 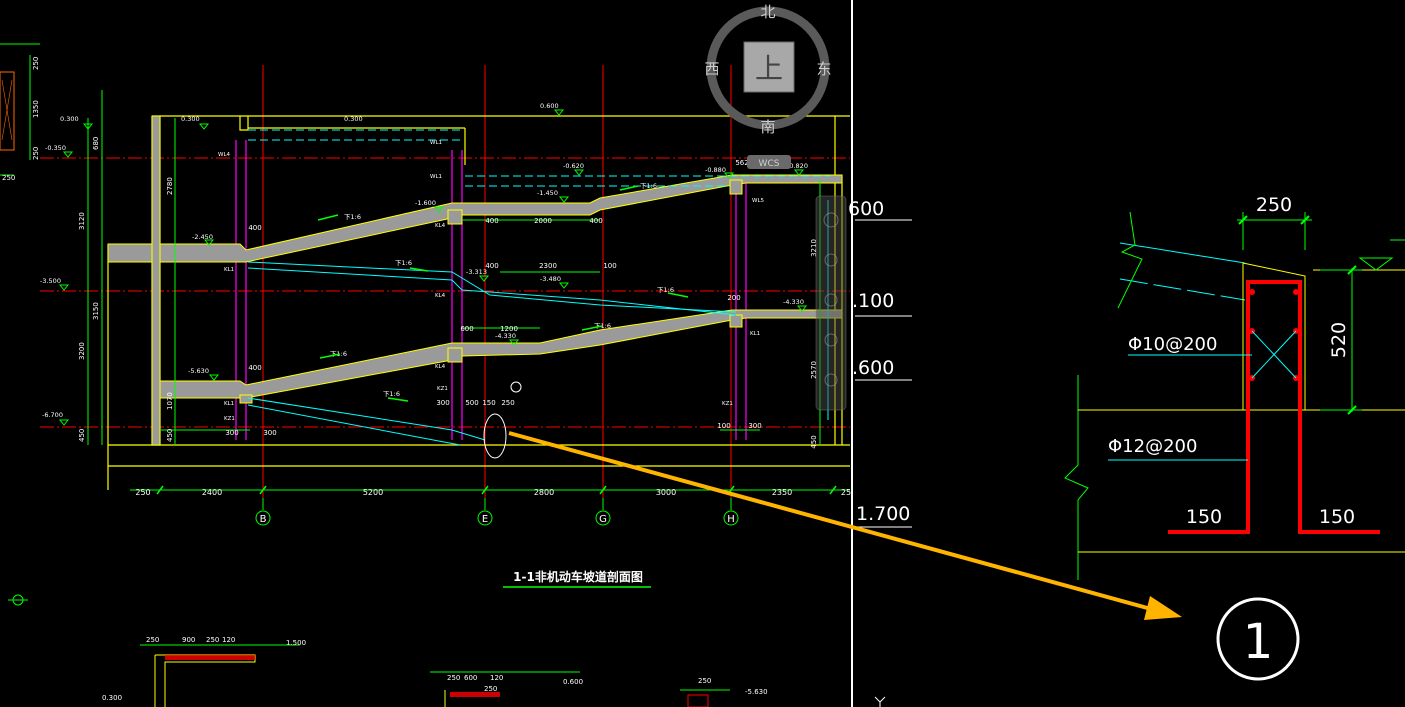 I want to click on svg-text: -1.450, so click(x=547, y=193).